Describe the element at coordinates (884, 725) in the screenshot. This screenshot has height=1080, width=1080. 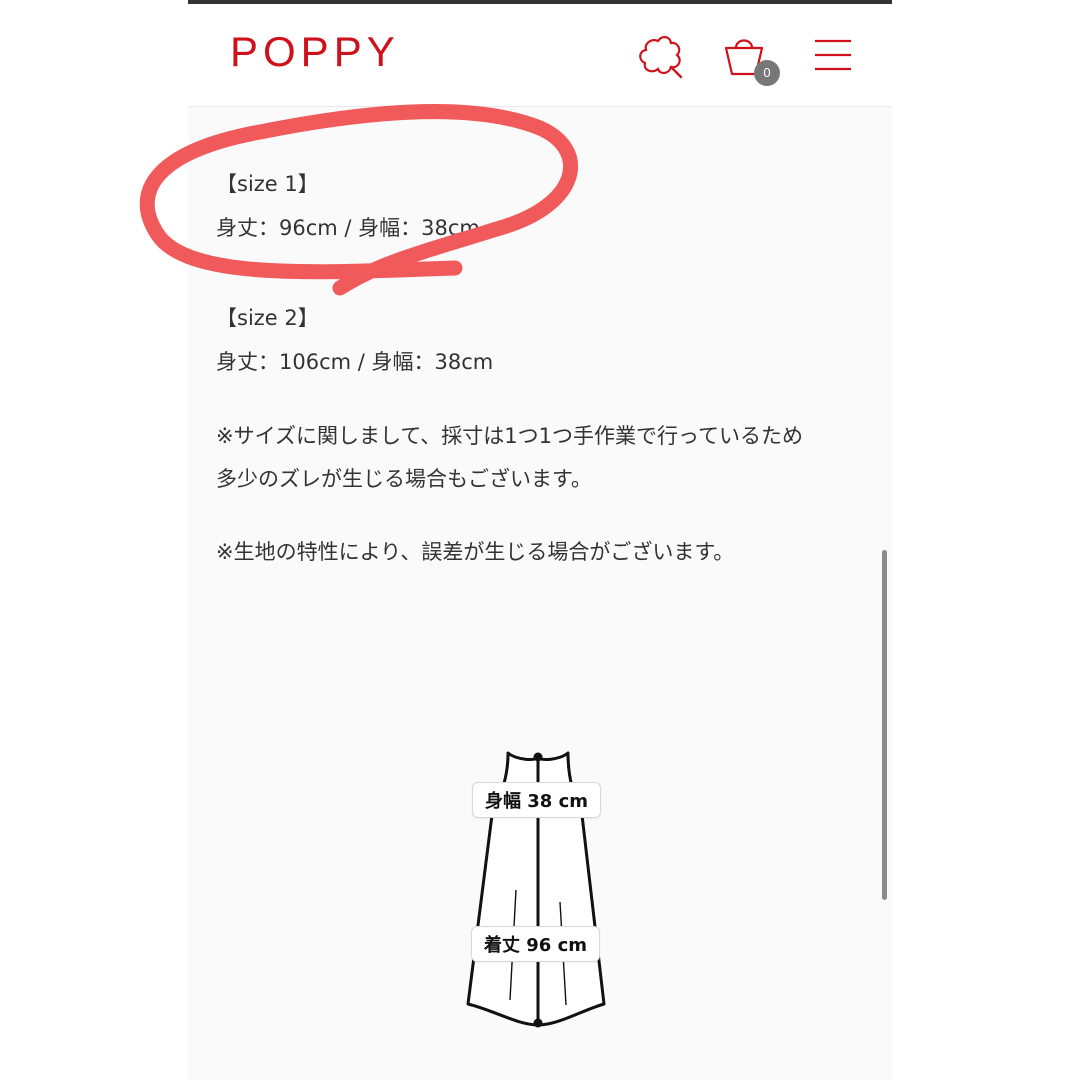
I see `scrollbar` at that location.